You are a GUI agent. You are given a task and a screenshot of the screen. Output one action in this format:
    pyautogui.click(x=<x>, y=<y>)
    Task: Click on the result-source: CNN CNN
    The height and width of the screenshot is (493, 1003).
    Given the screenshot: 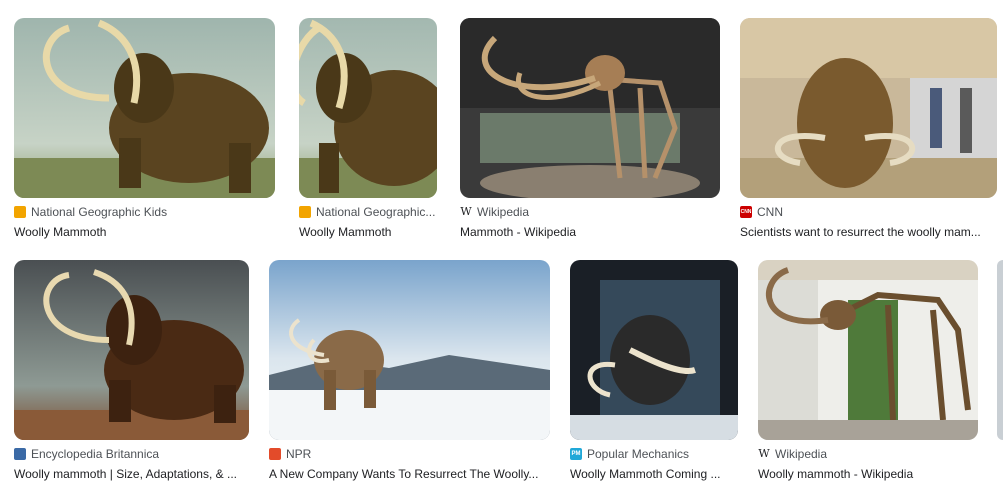 What is the action you would take?
    pyautogui.click(x=868, y=212)
    